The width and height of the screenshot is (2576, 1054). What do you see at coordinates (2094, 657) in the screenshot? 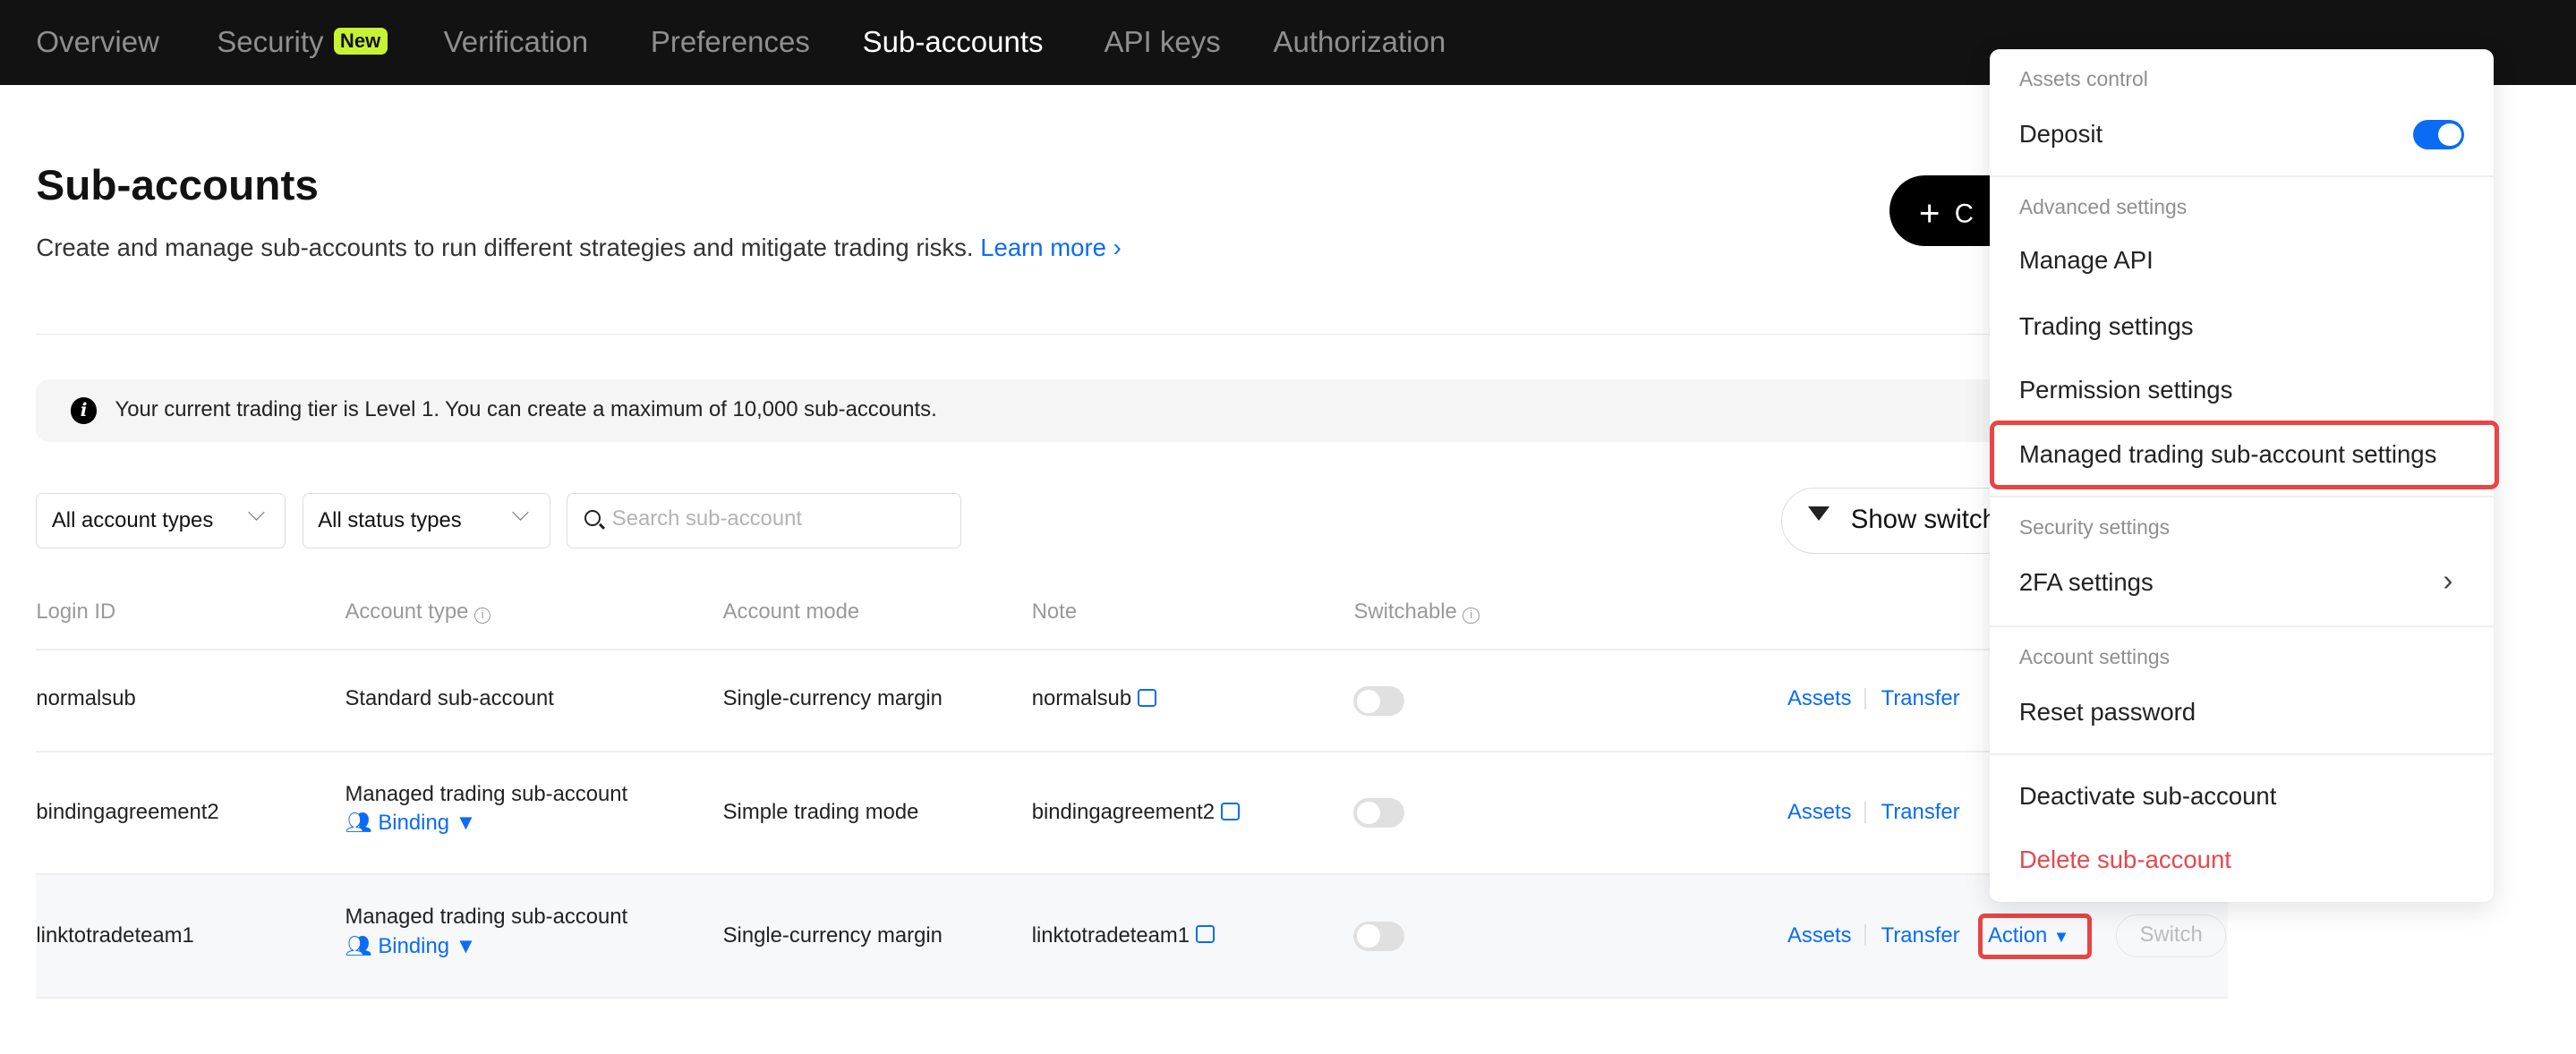
I see `menu-section-account: Account settings` at bounding box center [2094, 657].